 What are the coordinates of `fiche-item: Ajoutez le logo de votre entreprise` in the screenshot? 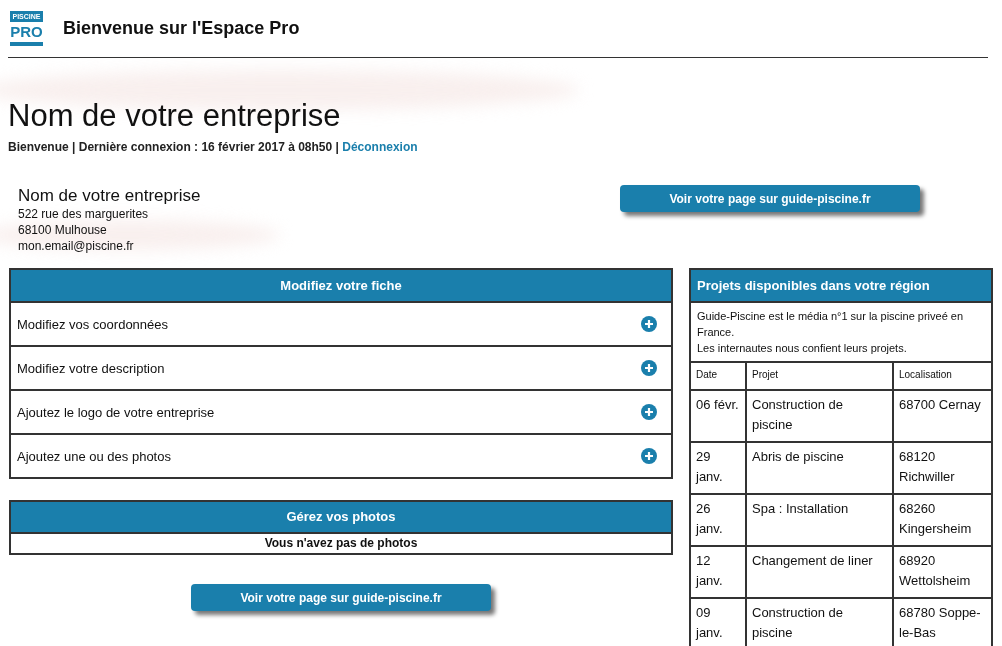 It's located at (341, 411).